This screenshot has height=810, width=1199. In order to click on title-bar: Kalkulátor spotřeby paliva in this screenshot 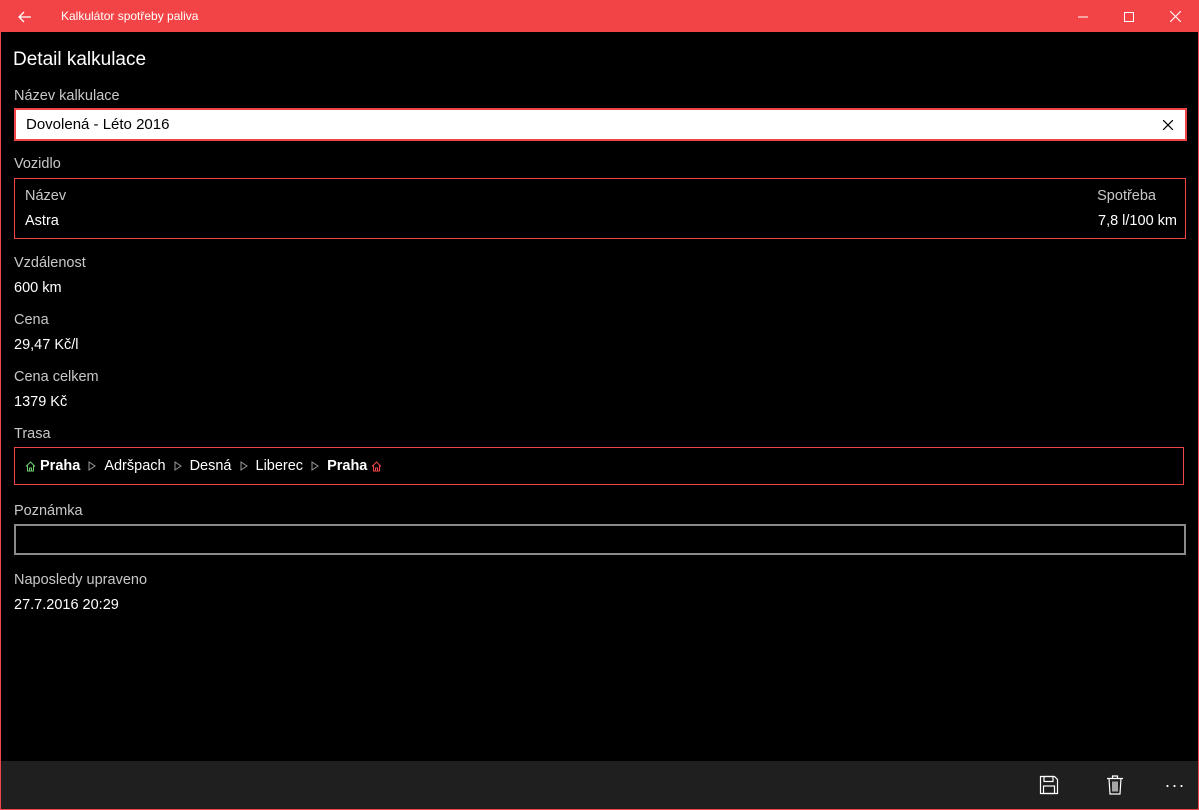, I will do `click(599, 16)`.